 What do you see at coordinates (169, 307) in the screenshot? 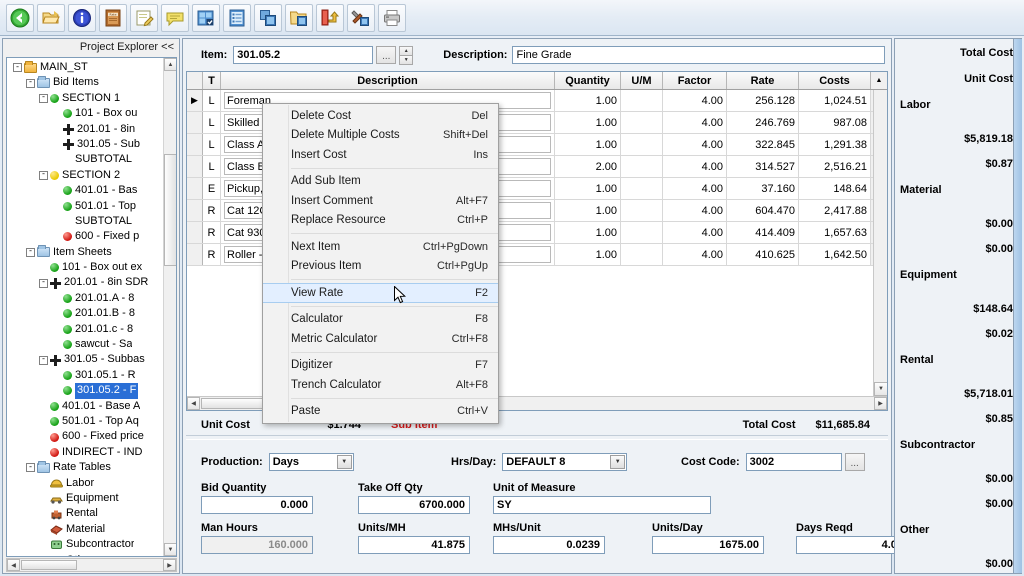
I see `tree-vertical-scrollbar: ▲ ▼` at bounding box center [169, 307].